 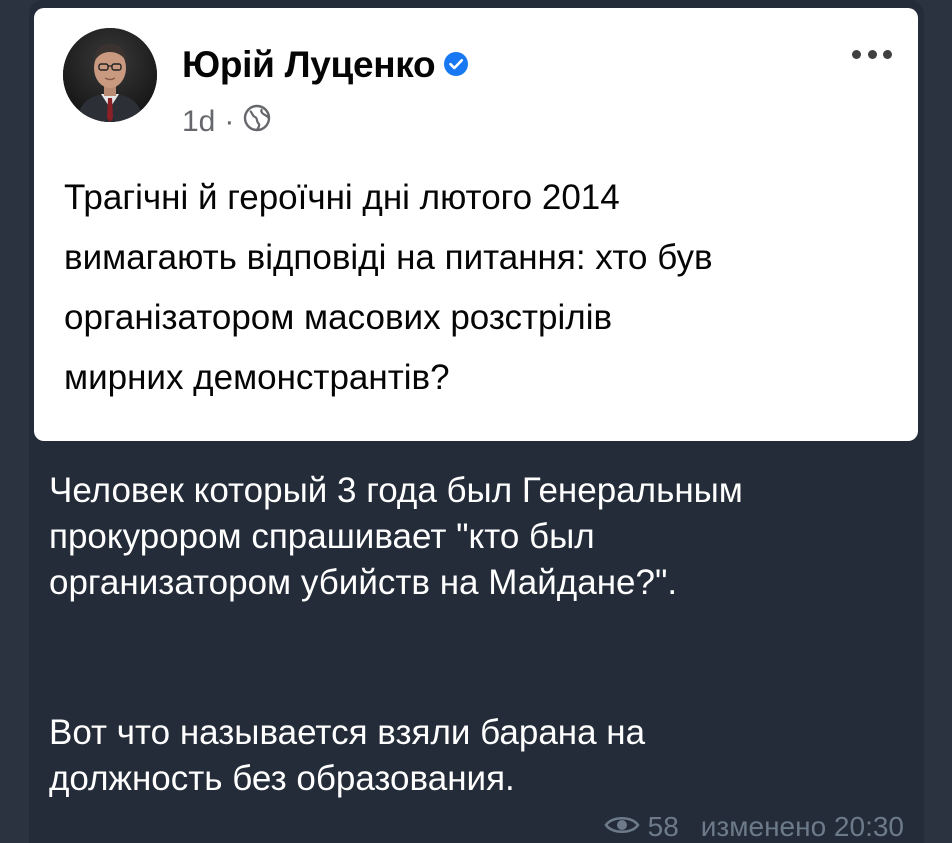 What do you see at coordinates (396, 490) in the screenshot?
I see `message-line: Человек который 3 года был Генеральным` at bounding box center [396, 490].